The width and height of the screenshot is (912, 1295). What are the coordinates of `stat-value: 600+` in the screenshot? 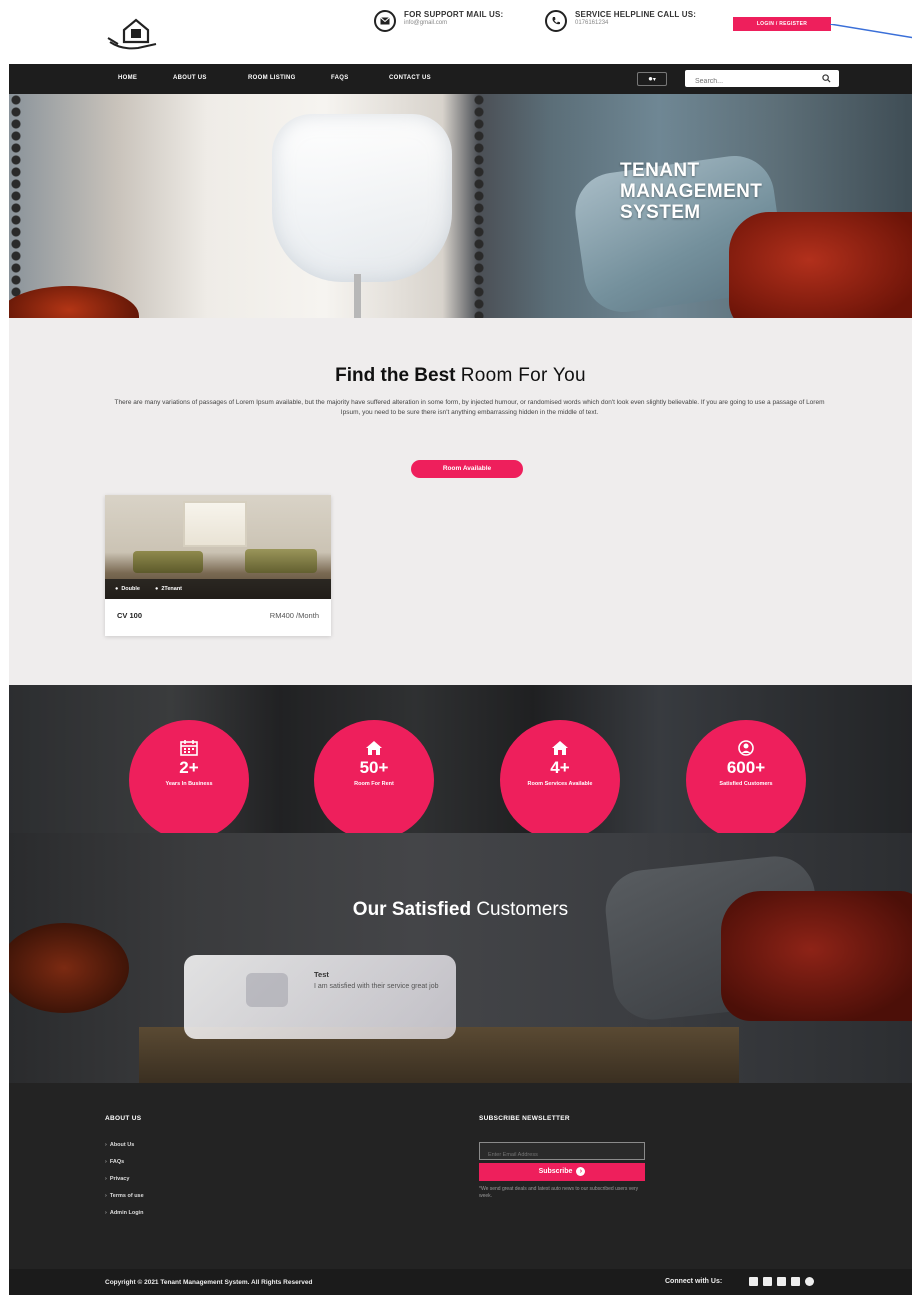 It's located at (746, 767).